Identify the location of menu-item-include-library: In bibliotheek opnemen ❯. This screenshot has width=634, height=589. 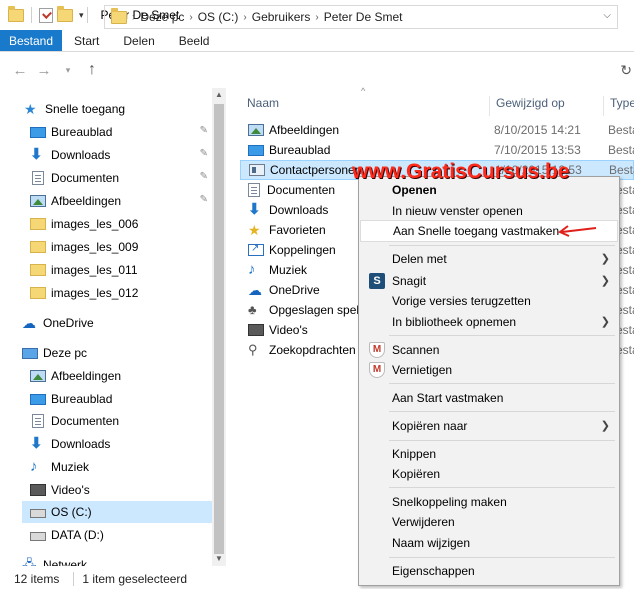
(489, 322).